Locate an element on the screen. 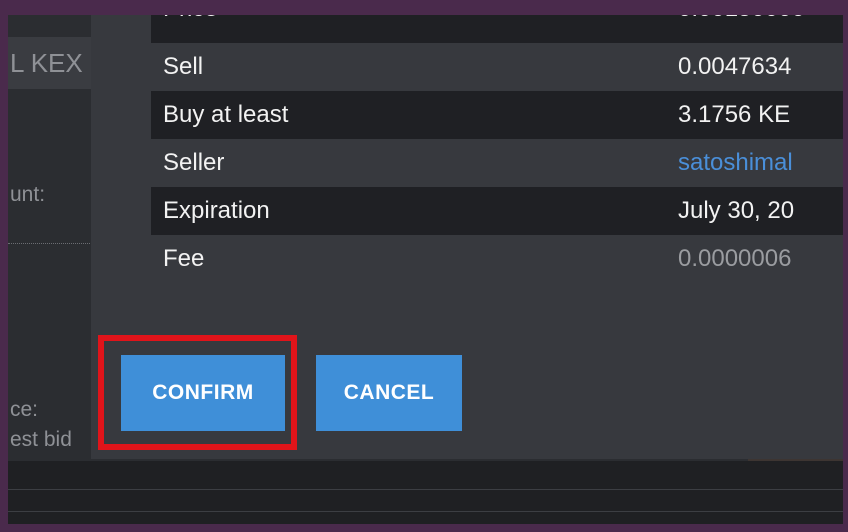  detail-row-expiration: Expiration July 30, 20 is located at coordinates (497, 211).